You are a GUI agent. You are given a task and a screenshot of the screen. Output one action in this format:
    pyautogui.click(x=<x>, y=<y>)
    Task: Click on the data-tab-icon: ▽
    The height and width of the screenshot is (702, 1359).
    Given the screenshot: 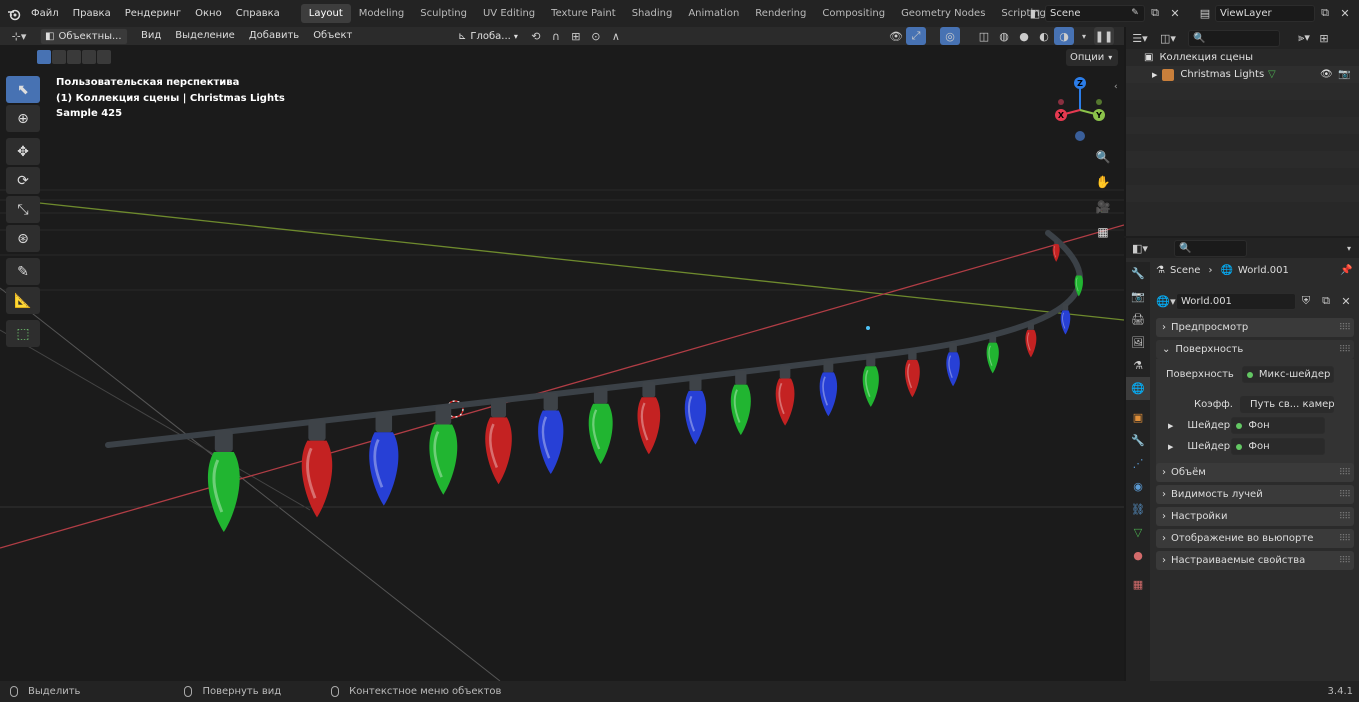 What is the action you would take?
    pyautogui.click(x=1138, y=532)
    